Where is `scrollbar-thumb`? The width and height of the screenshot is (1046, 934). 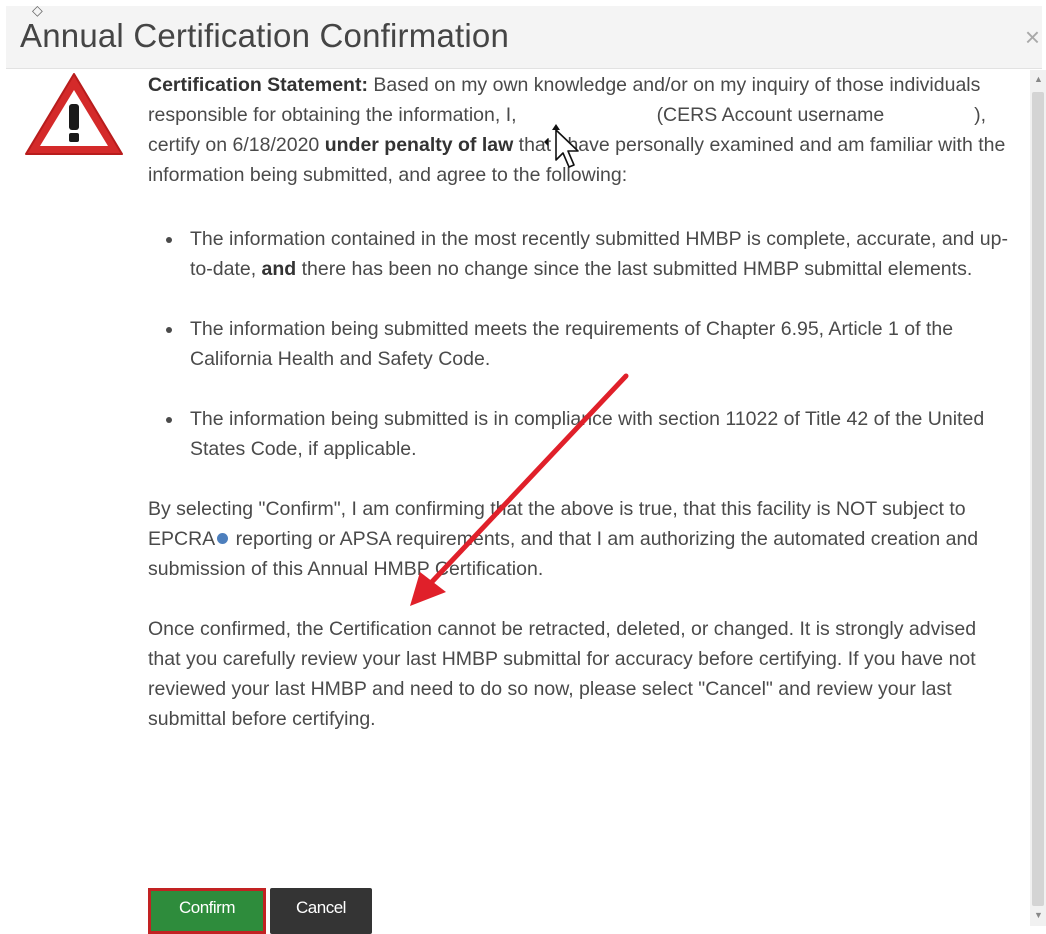
scrollbar-thumb is located at coordinates (1038, 499).